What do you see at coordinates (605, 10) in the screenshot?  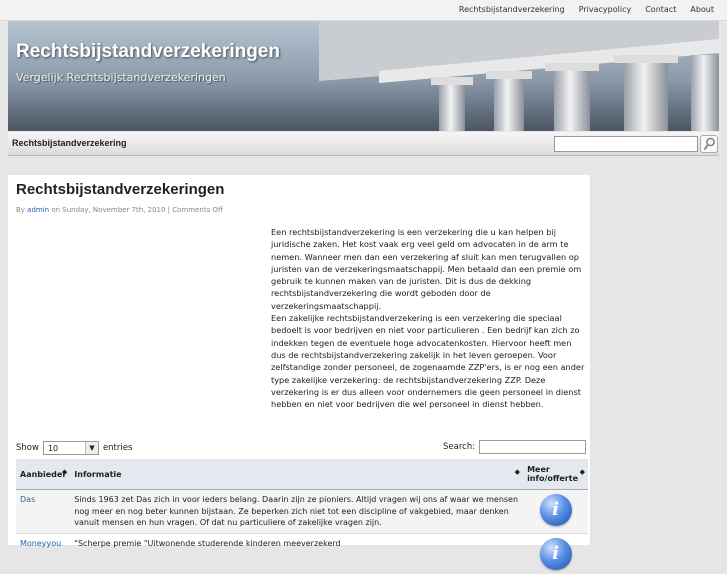 I see `topnav-link-privacypolicy: Privacypolicy` at bounding box center [605, 10].